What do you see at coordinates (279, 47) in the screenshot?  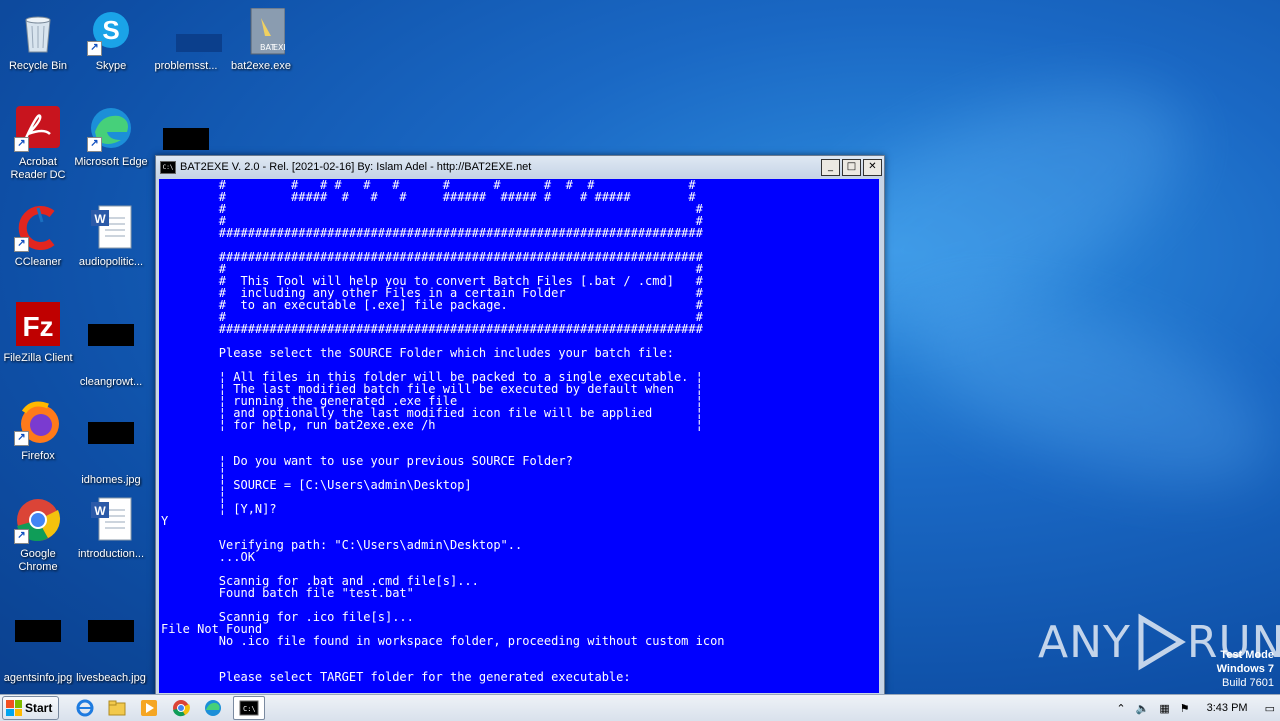 I see `svg-text: EXE` at bounding box center [279, 47].